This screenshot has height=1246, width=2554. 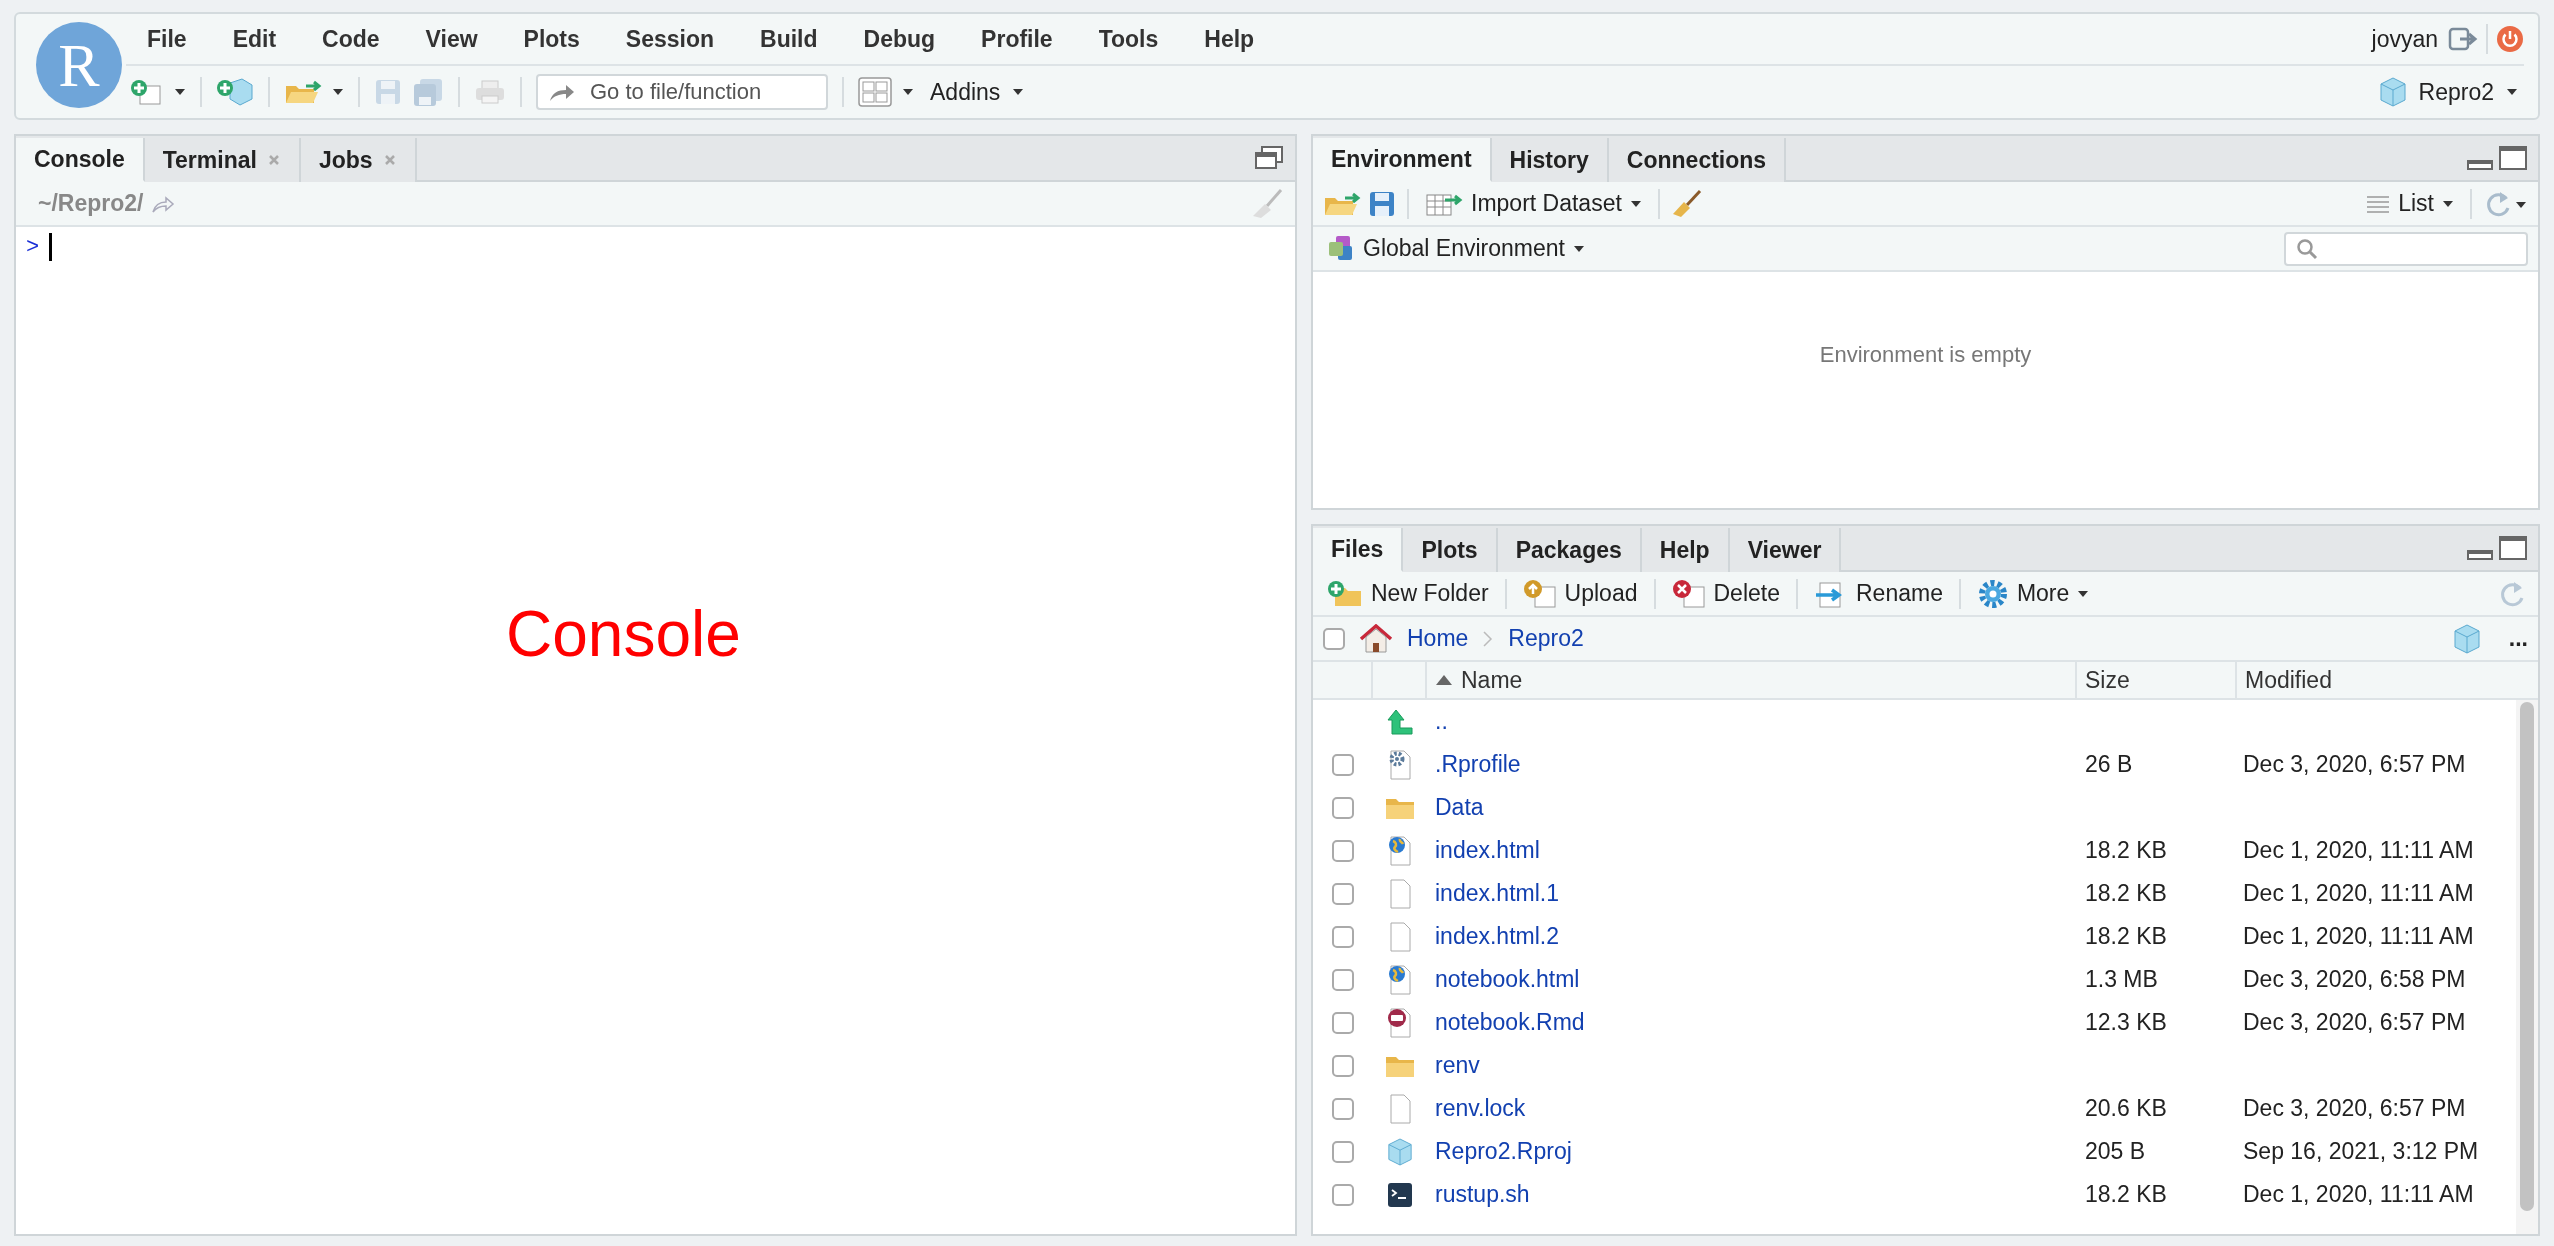 What do you see at coordinates (1017, 39) in the screenshot?
I see `menu-item: Profile` at bounding box center [1017, 39].